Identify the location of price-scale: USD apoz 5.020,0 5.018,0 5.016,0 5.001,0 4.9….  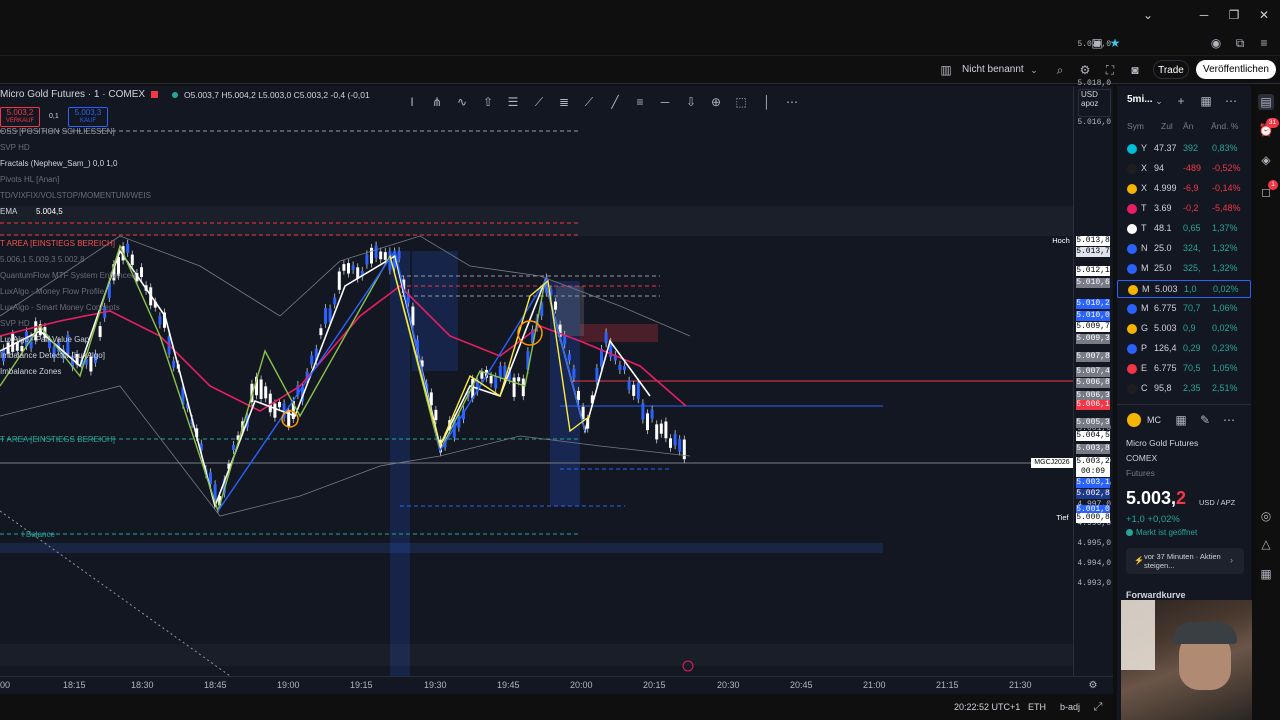
(1093, 358).